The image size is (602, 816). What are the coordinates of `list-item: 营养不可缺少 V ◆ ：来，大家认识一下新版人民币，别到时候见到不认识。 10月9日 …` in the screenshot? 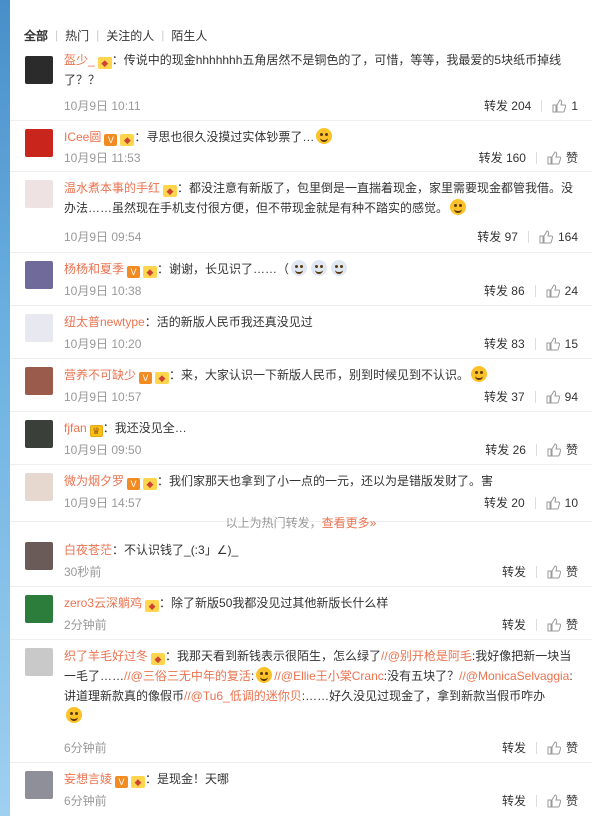 It's located at (301, 385).